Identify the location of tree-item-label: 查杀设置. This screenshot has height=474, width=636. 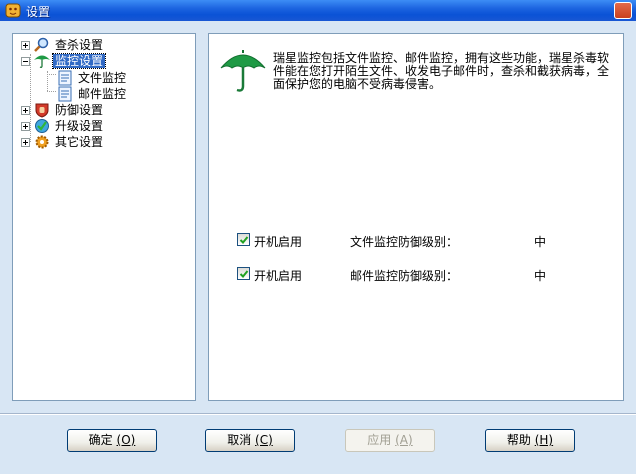
(79, 45).